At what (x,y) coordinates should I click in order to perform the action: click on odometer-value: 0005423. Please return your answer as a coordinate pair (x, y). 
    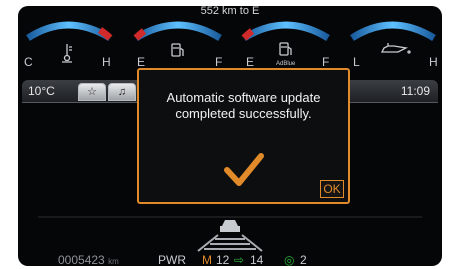
    Looking at the image, I should click on (81, 259).